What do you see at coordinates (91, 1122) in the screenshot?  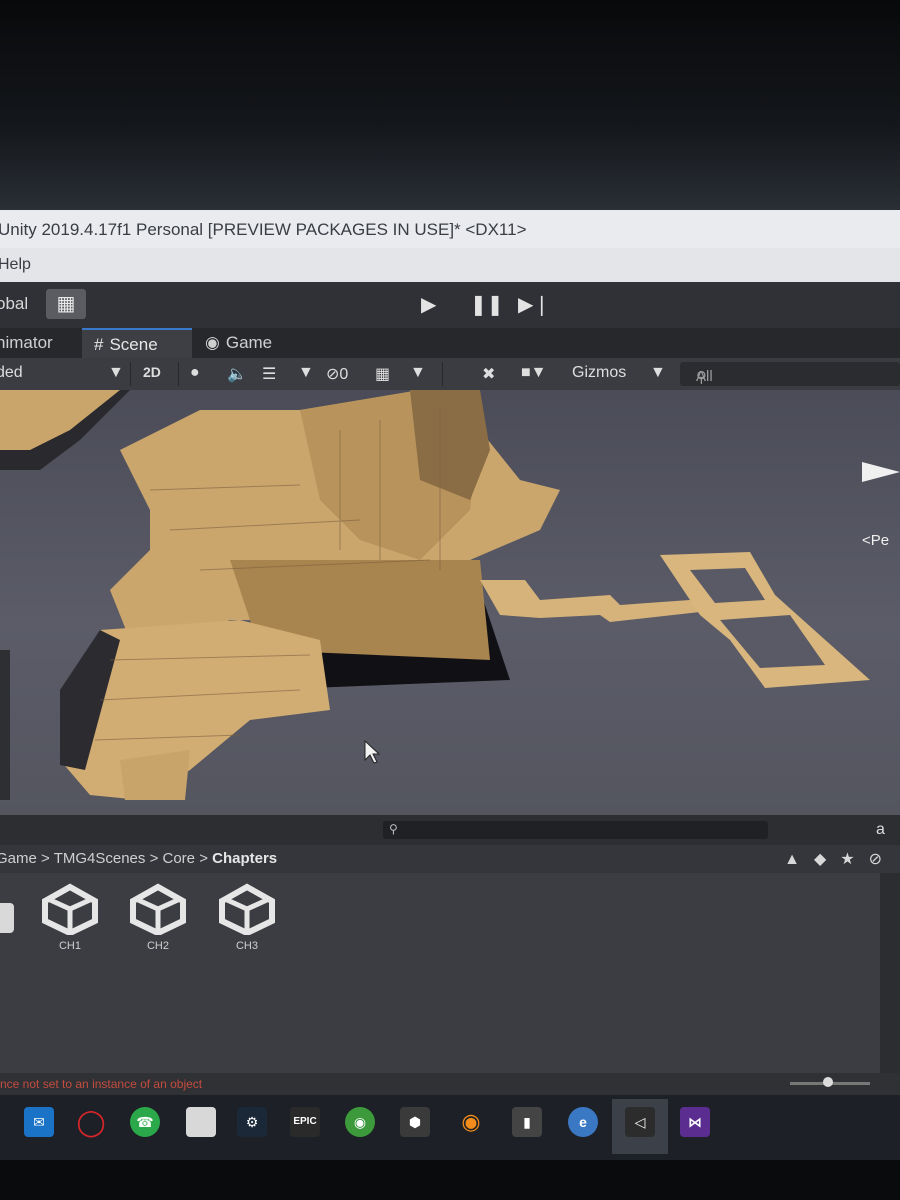 I see `opera-icon: ◯` at bounding box center [91, 1122].